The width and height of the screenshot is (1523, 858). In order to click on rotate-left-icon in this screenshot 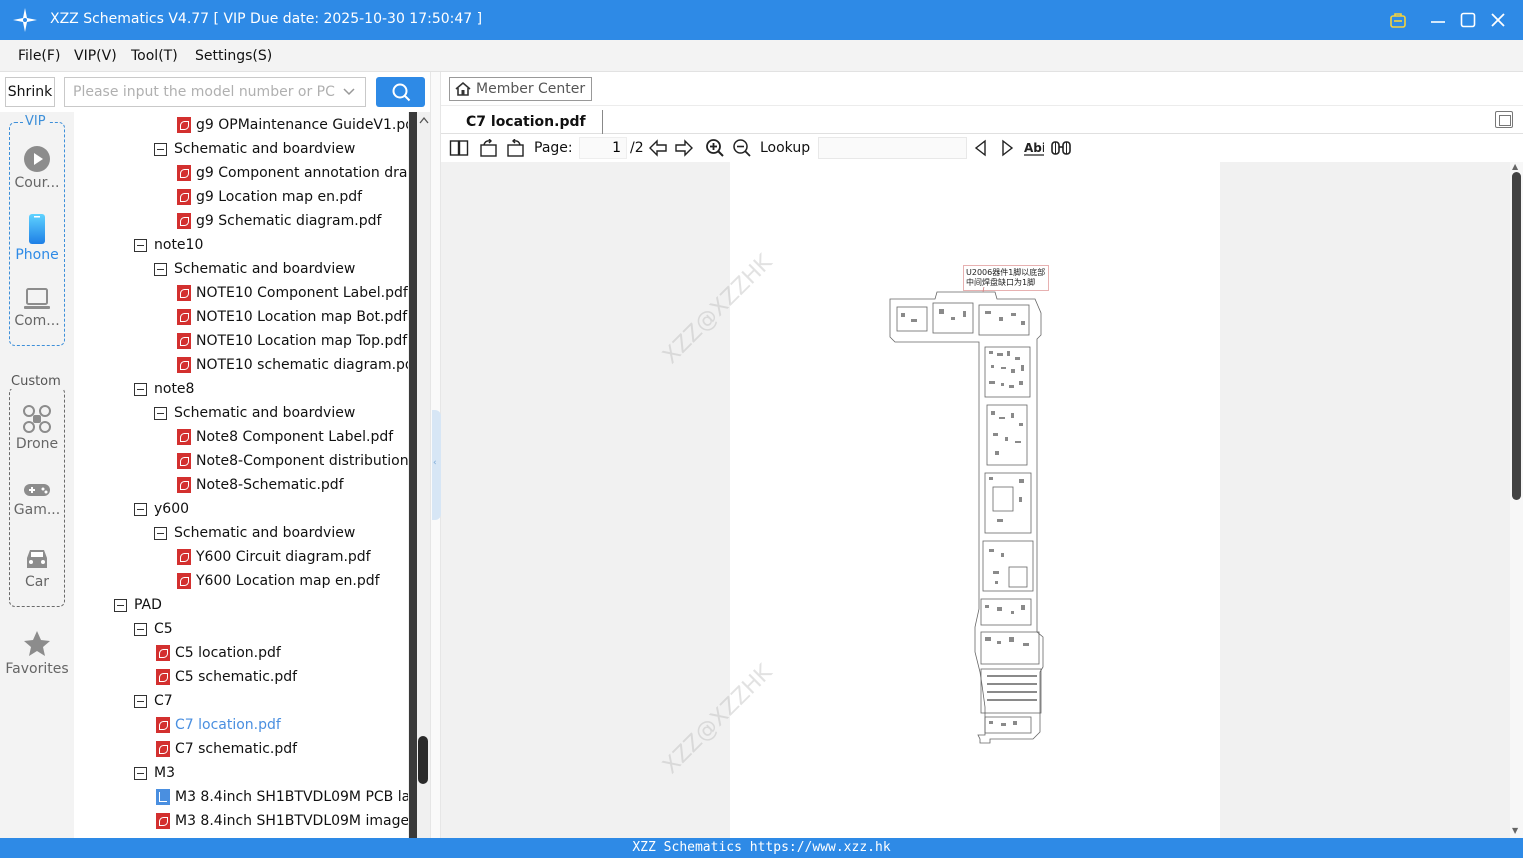, I will do `click(489, 148)`.